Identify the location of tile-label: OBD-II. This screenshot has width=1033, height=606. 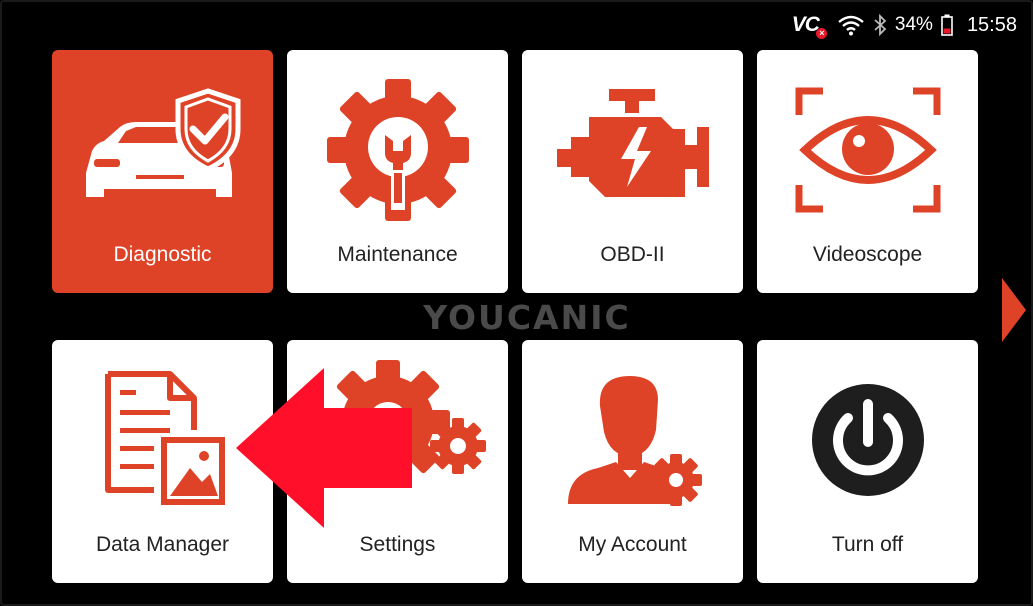
(632, 254).